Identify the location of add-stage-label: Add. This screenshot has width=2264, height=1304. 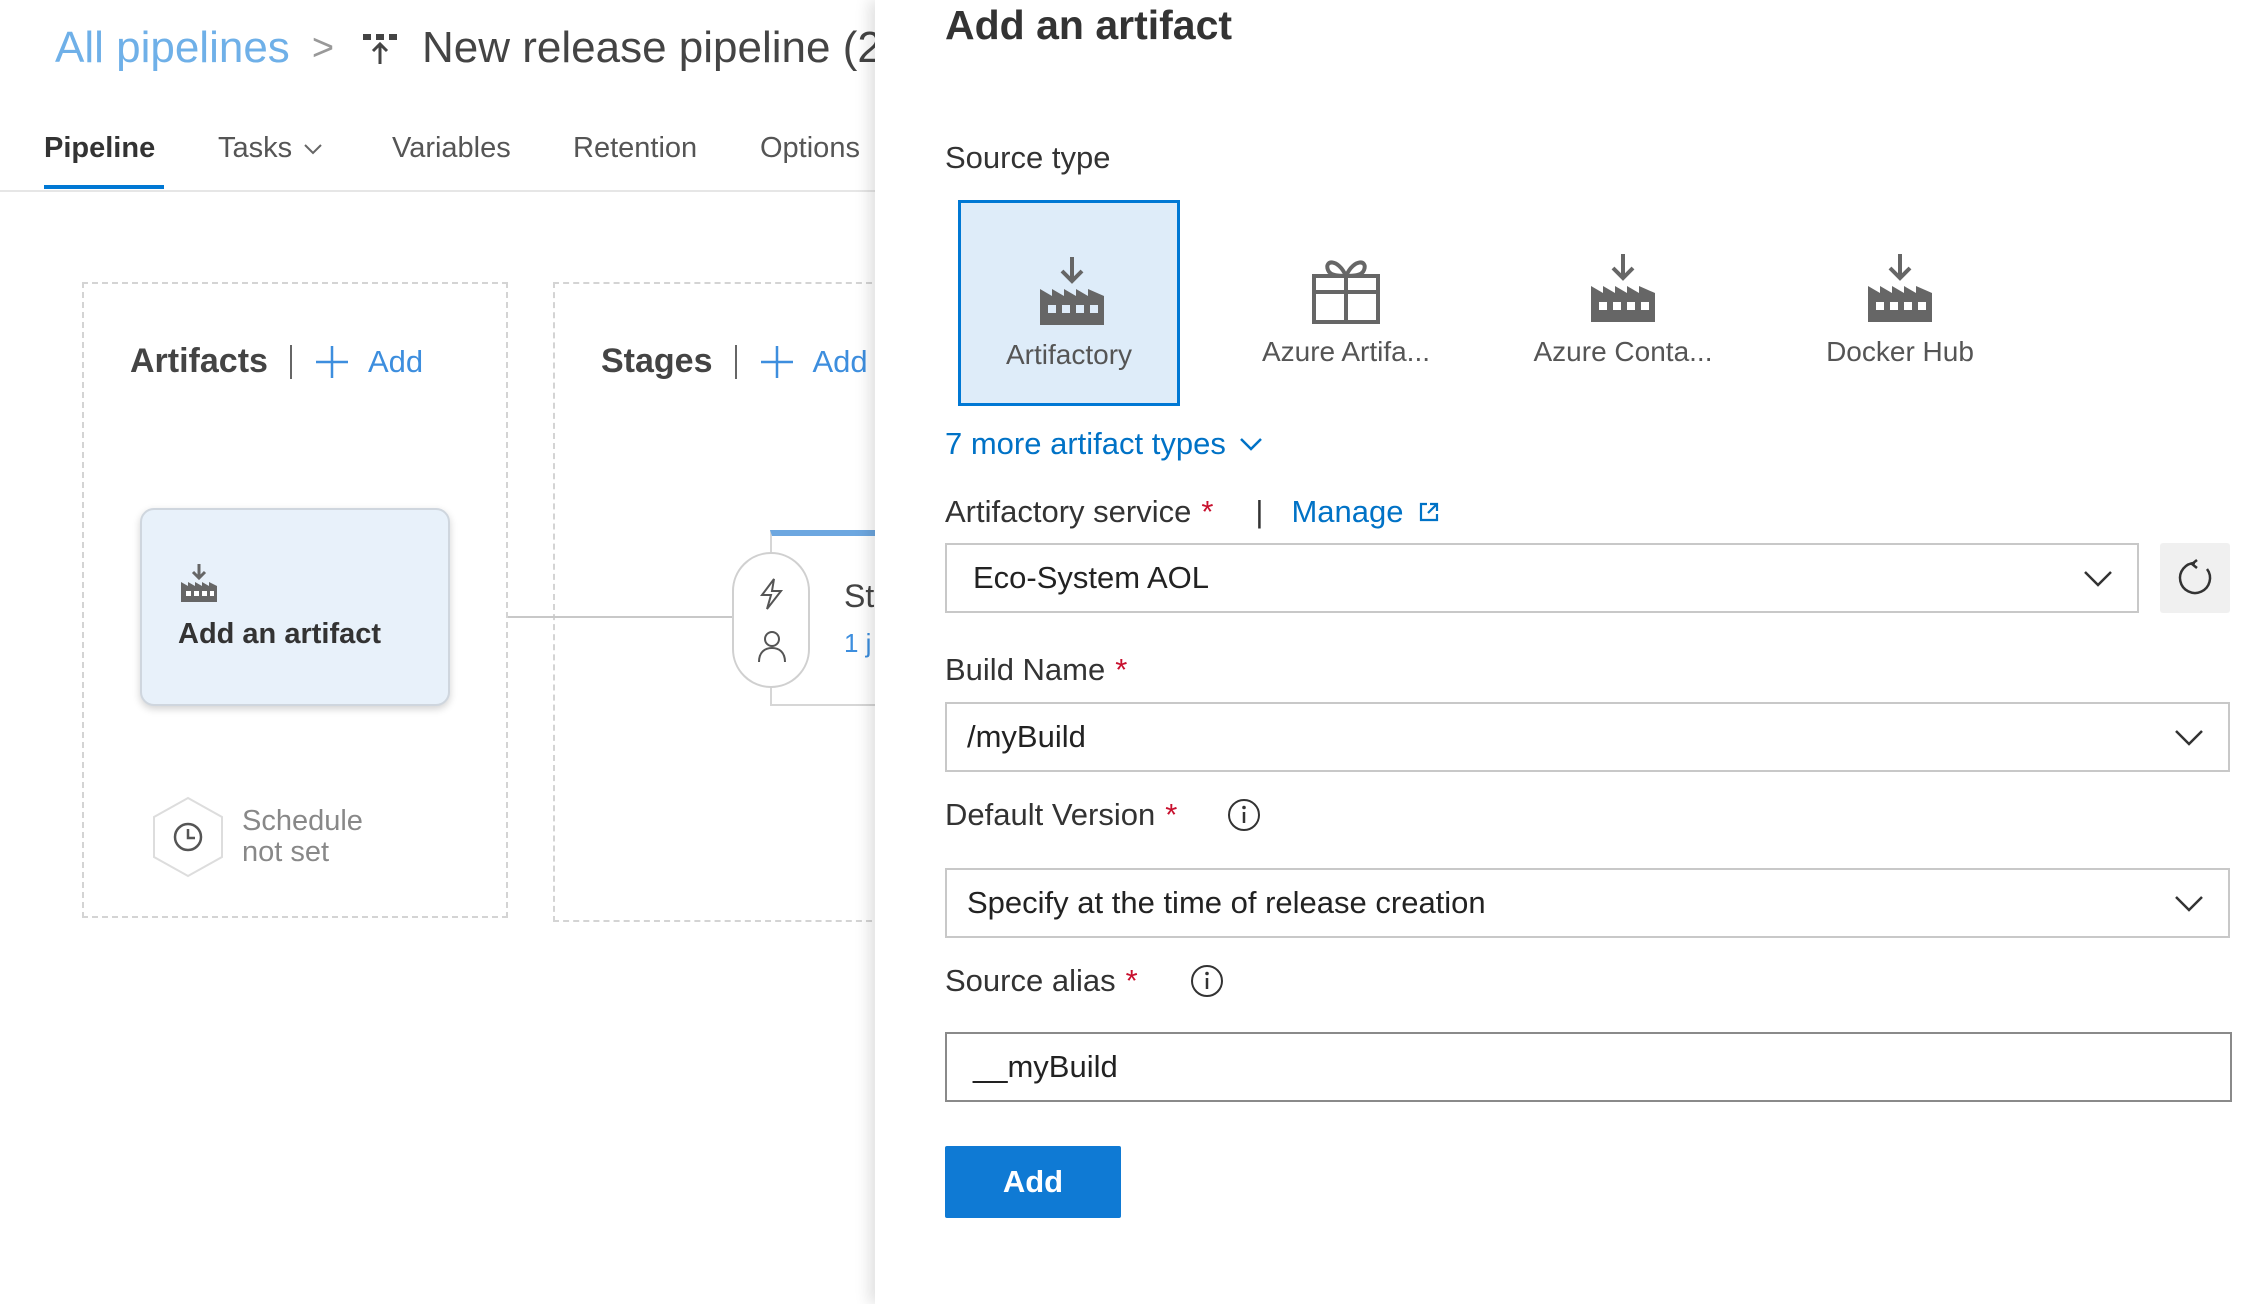
(840, 361).